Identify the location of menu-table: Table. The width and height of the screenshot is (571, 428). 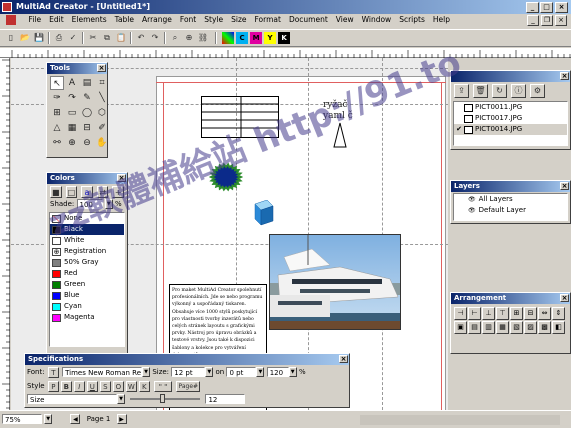
(124, 20).